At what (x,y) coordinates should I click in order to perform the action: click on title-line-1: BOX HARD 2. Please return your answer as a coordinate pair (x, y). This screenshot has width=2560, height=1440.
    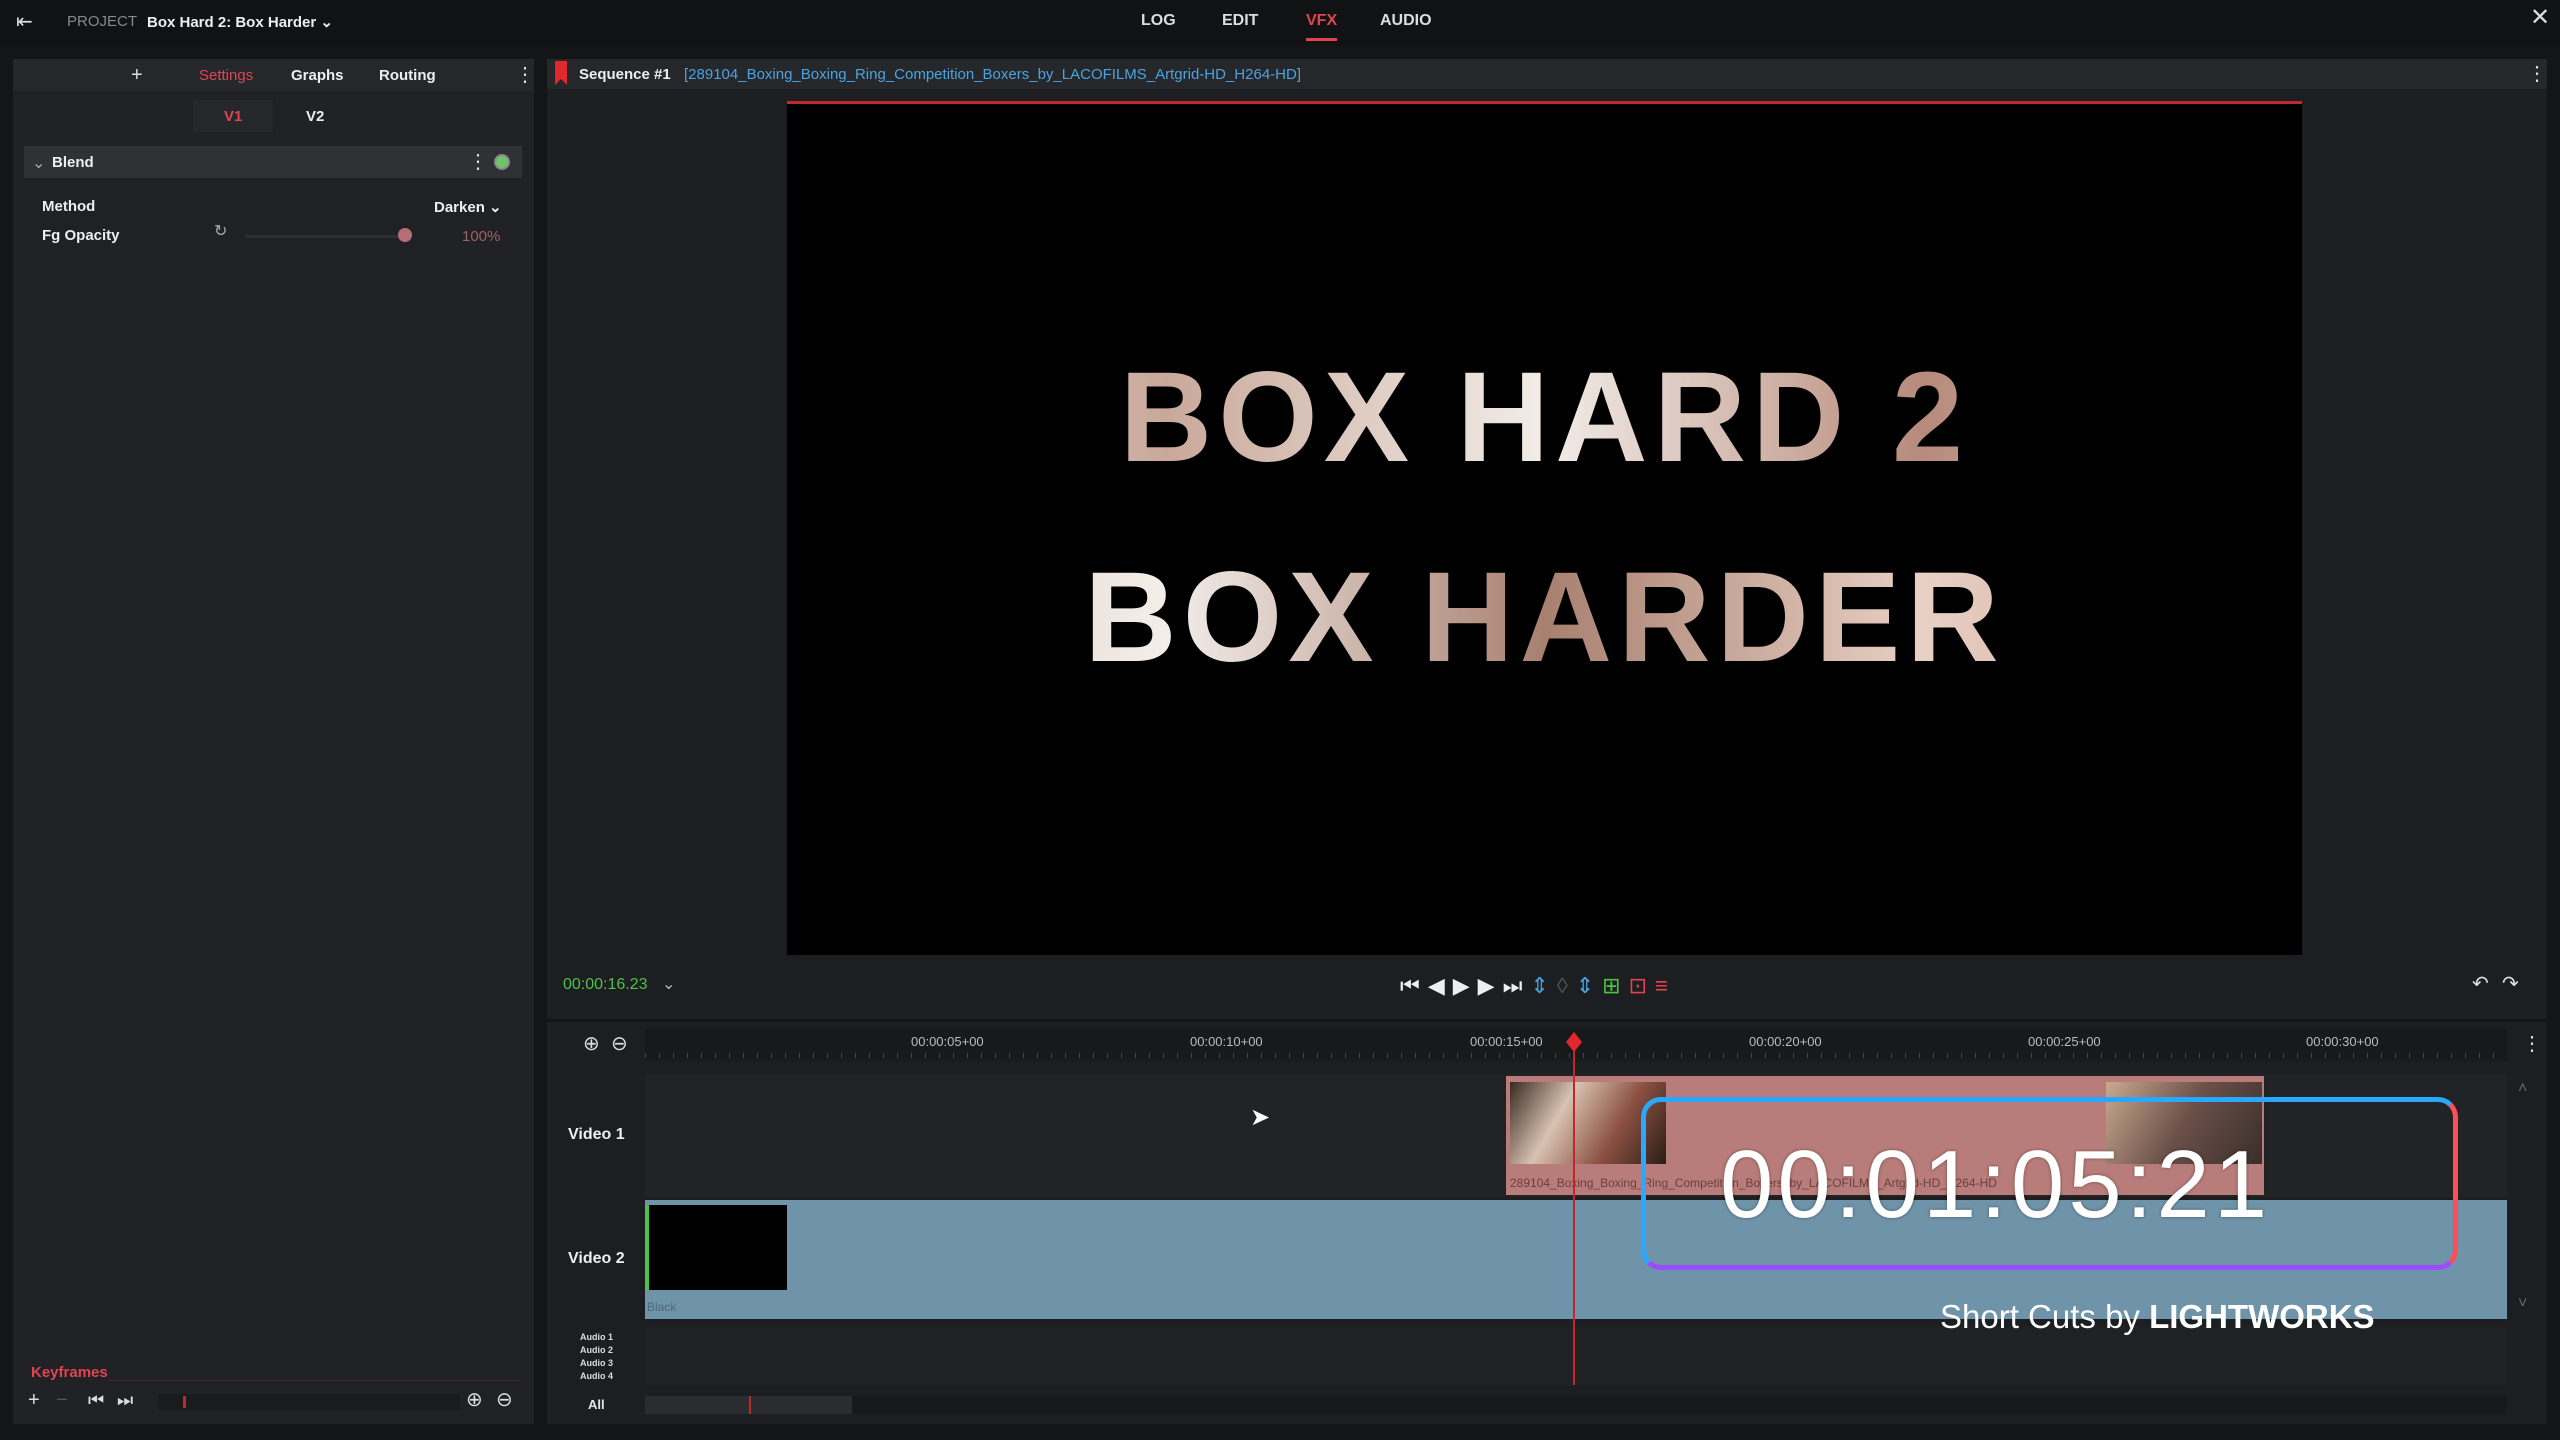
    Looking at the image, I should click on (1544, 418).